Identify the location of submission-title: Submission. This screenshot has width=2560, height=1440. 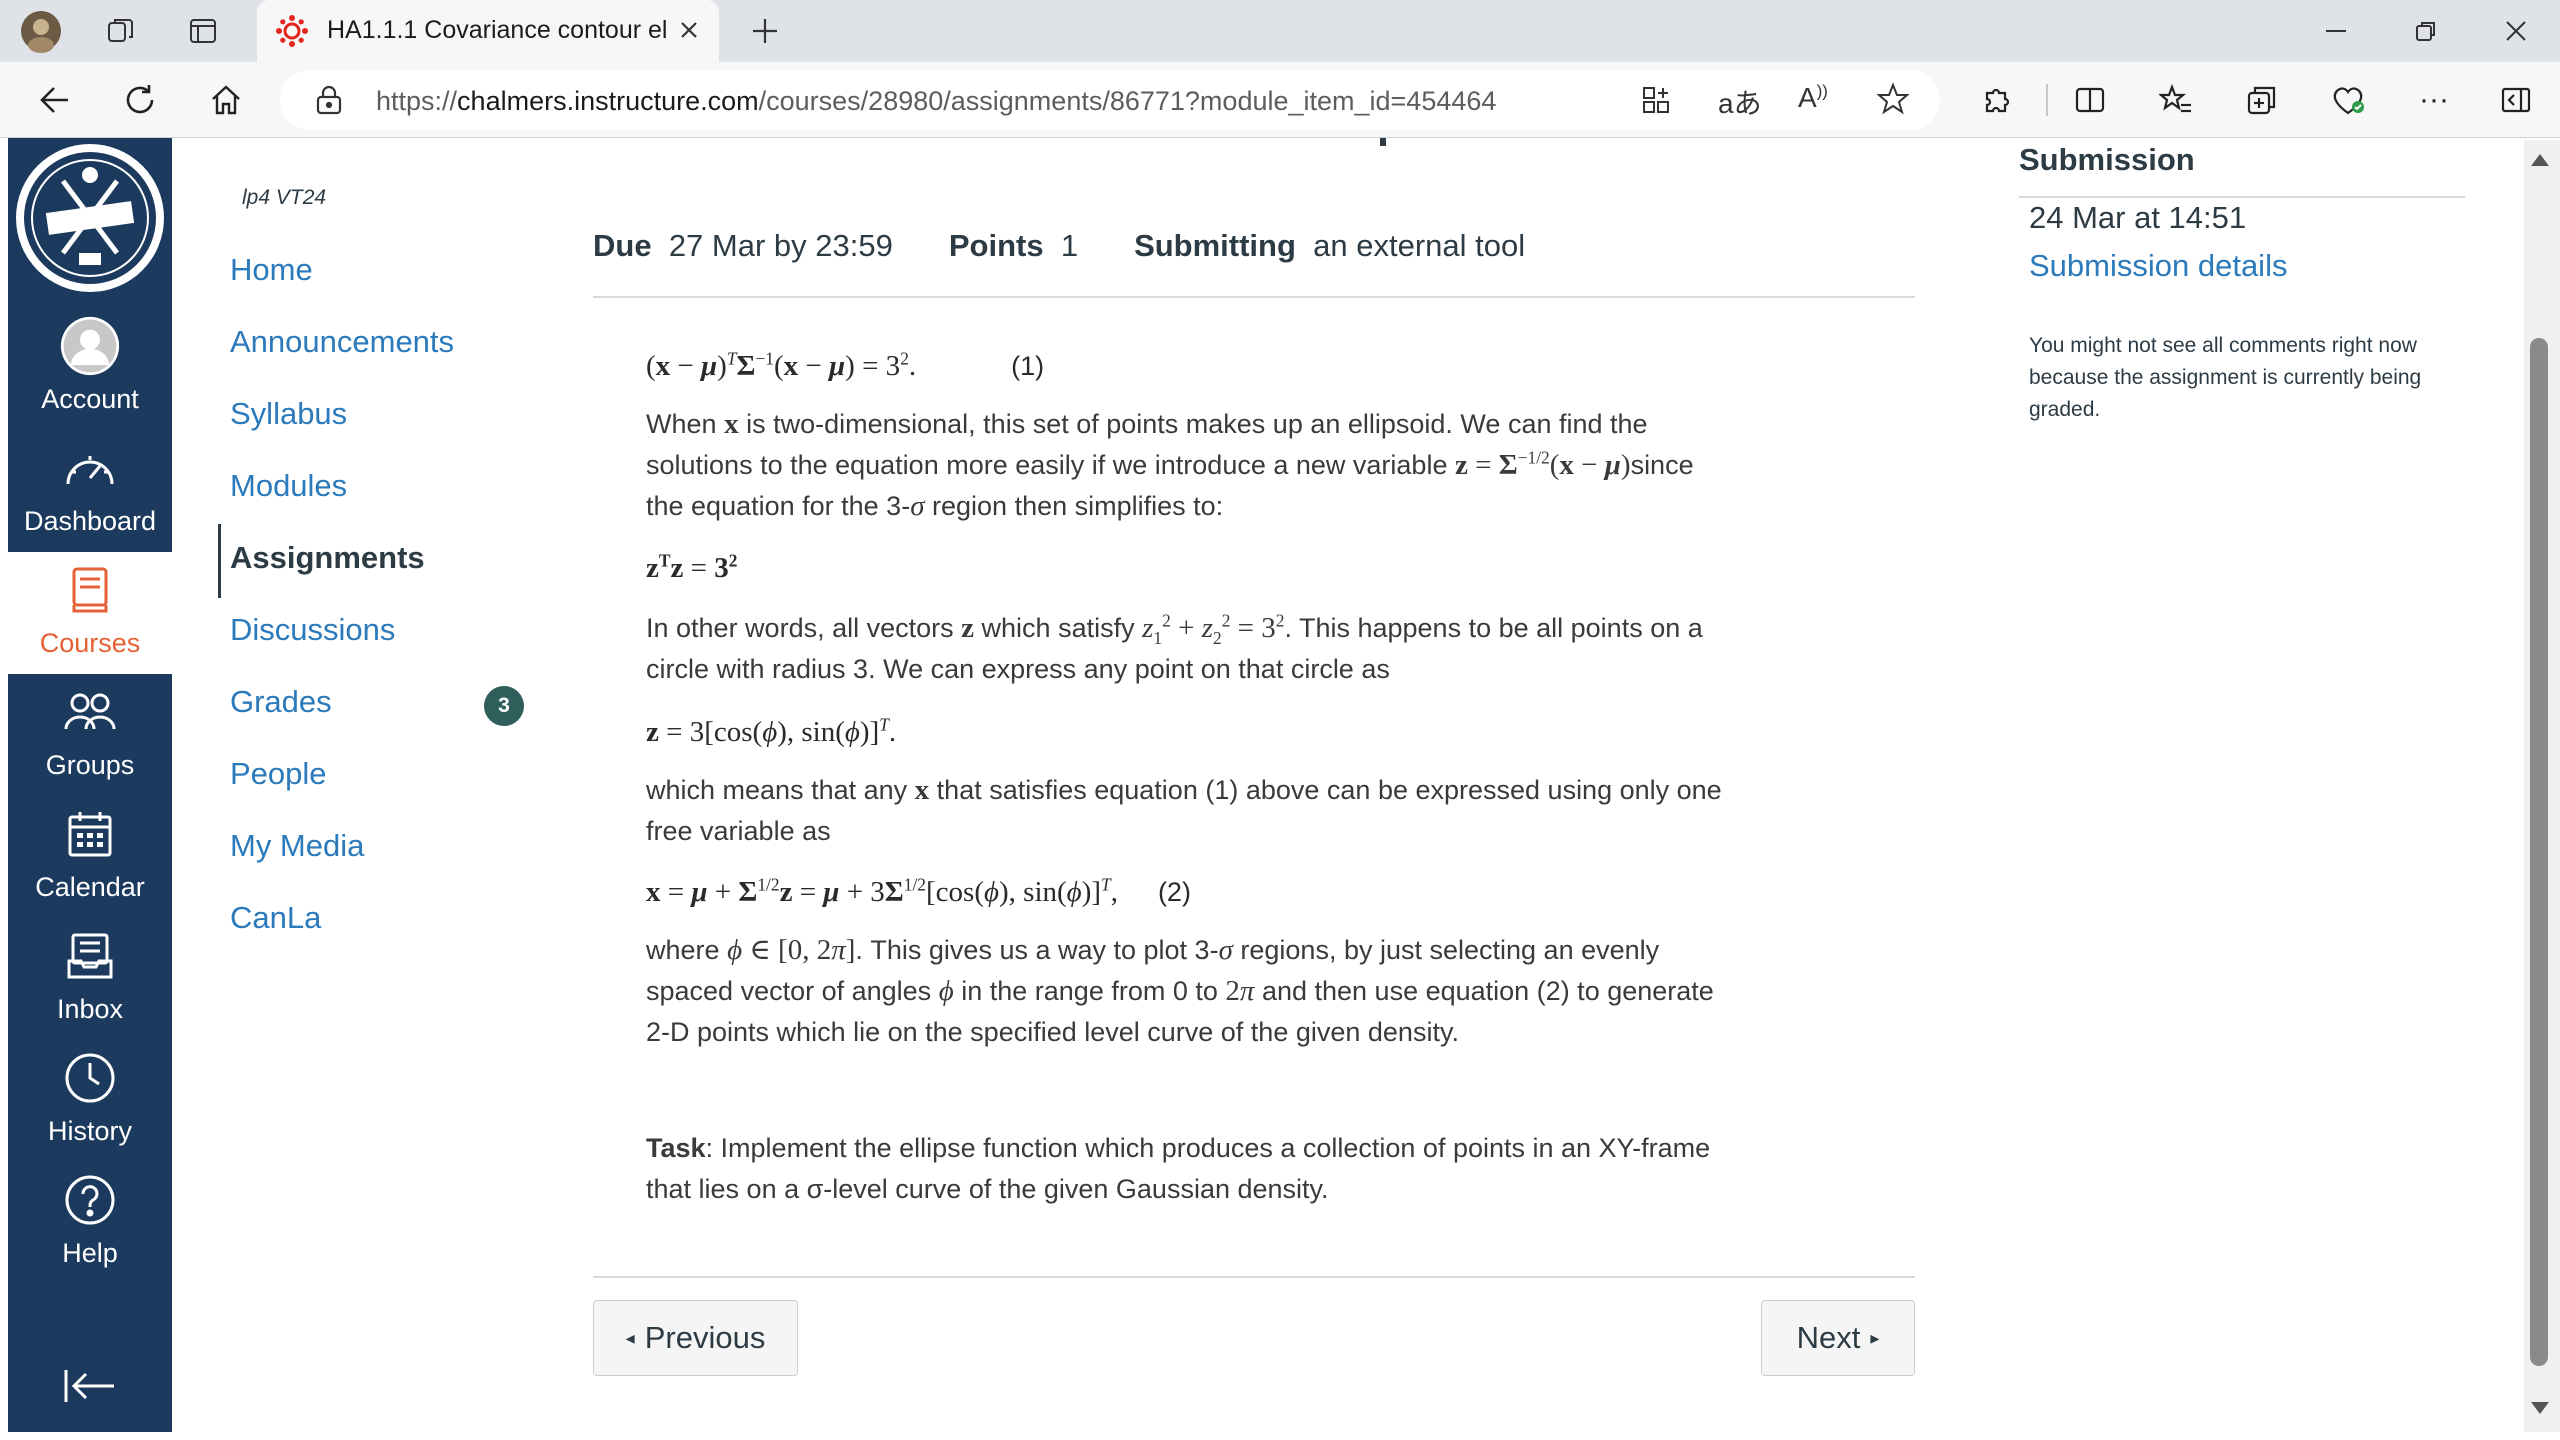
(2107, 159).